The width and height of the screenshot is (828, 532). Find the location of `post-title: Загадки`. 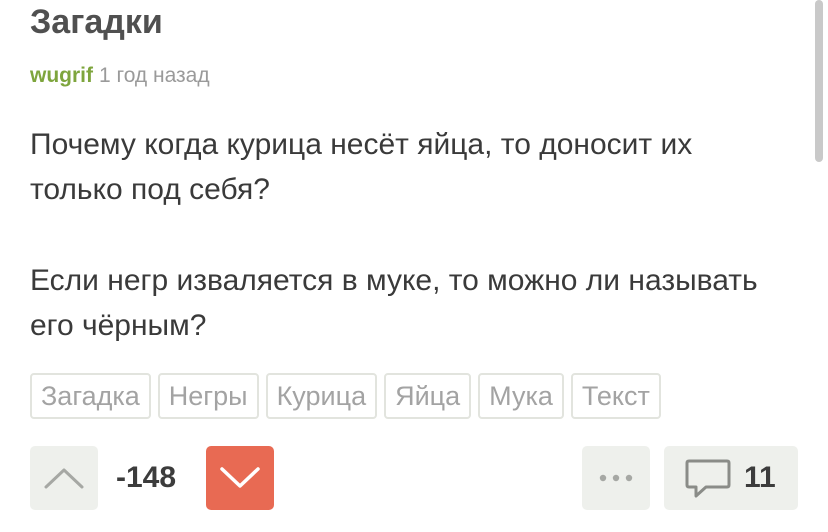

post-title: Загадки is located at coordinates (96, 22).